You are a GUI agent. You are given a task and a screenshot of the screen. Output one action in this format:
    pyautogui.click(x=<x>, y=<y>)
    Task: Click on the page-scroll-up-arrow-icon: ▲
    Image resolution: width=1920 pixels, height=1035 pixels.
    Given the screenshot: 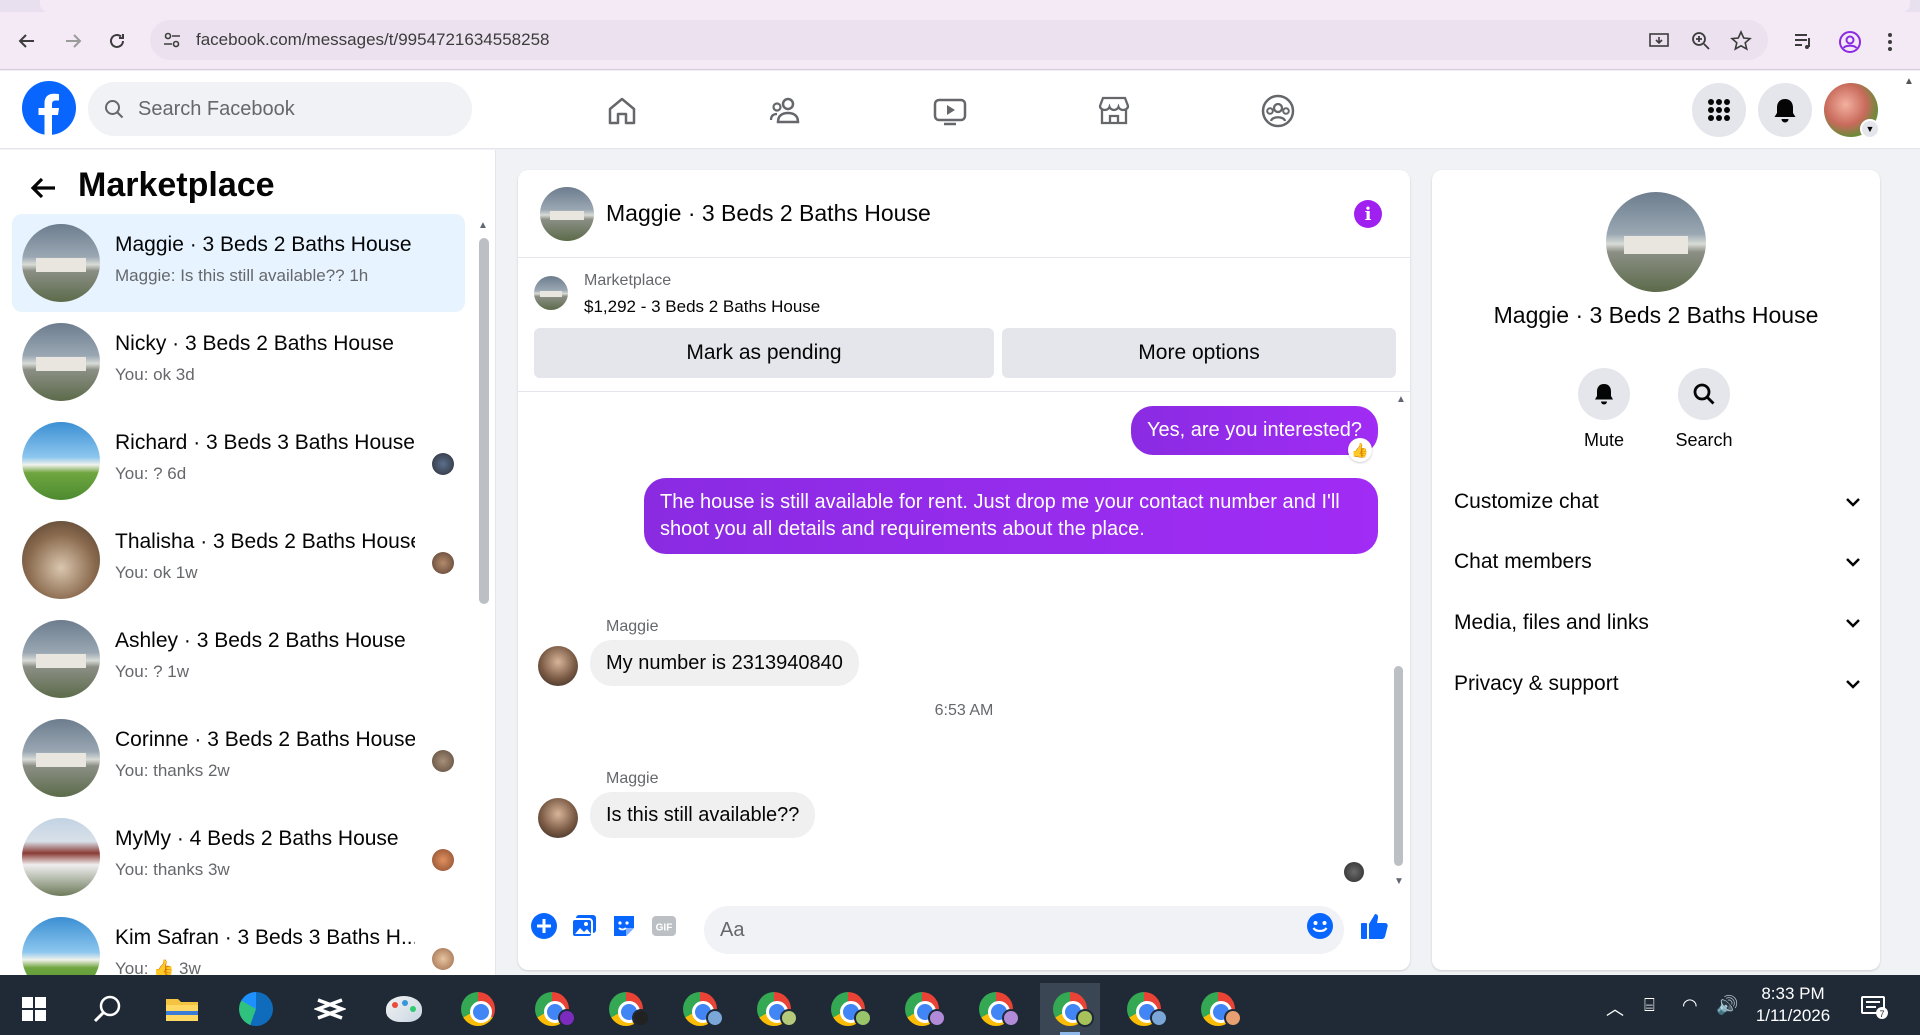 What is the action you would take?
    pyautogui.click(x=1909, y=81)
    